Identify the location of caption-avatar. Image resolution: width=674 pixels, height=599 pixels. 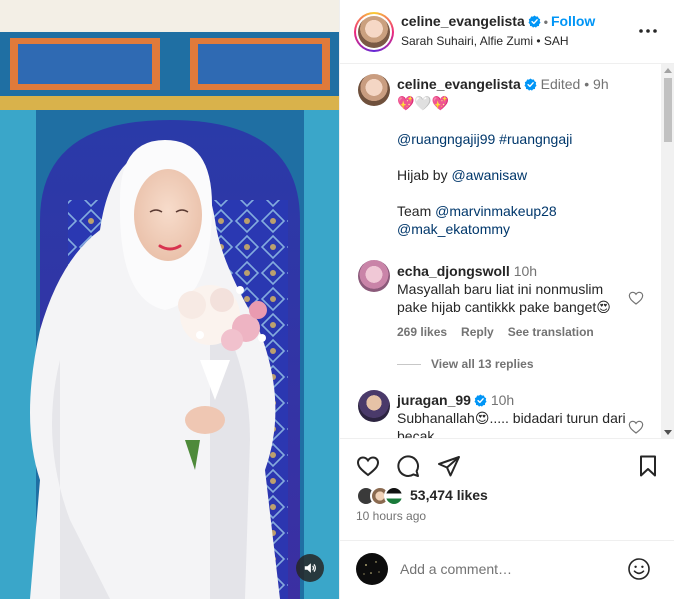
(374, 90).